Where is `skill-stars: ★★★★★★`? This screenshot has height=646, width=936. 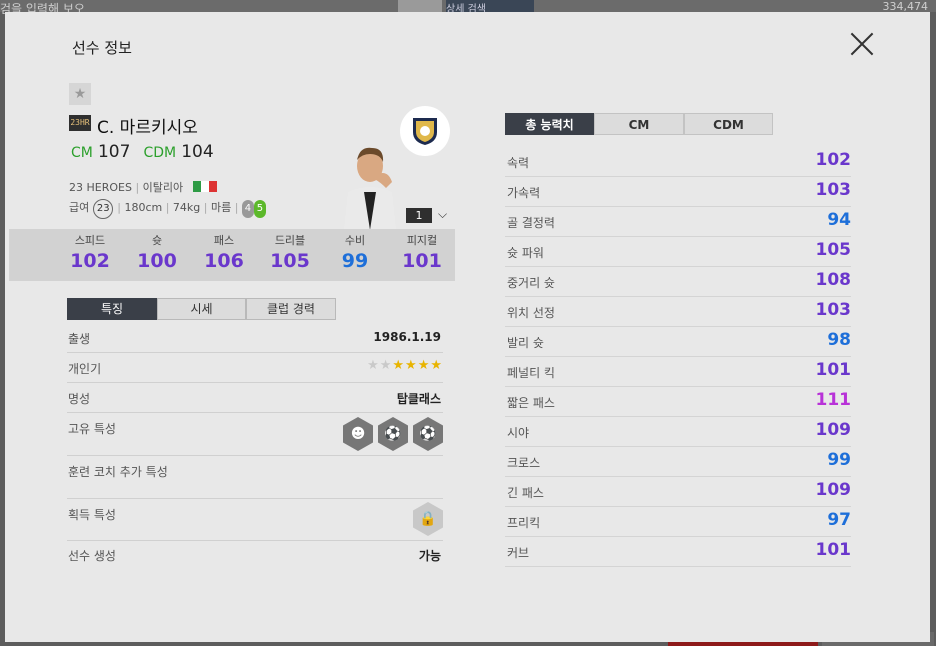 skill-stars: ★★★★★★ is located at coordinates (405, 365).